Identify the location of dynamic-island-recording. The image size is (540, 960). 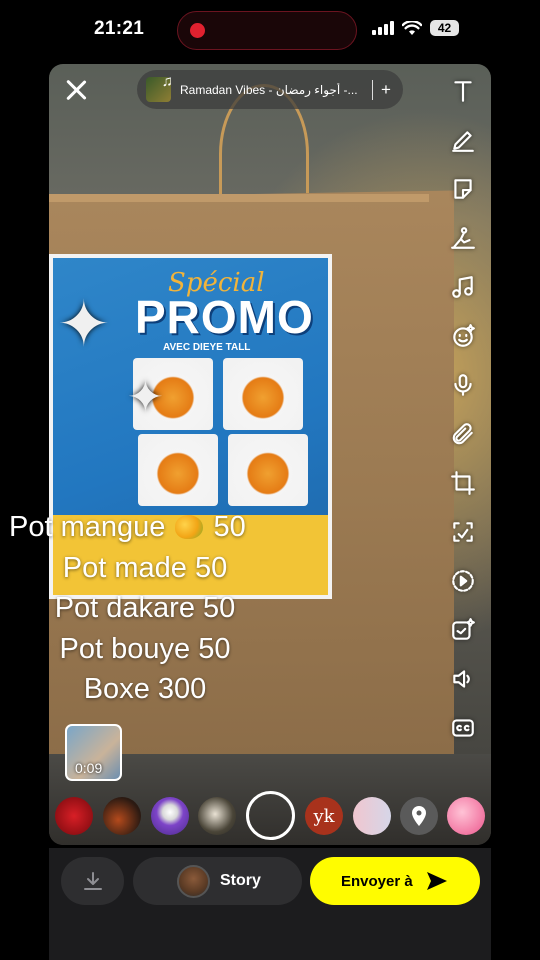
(267, 30).